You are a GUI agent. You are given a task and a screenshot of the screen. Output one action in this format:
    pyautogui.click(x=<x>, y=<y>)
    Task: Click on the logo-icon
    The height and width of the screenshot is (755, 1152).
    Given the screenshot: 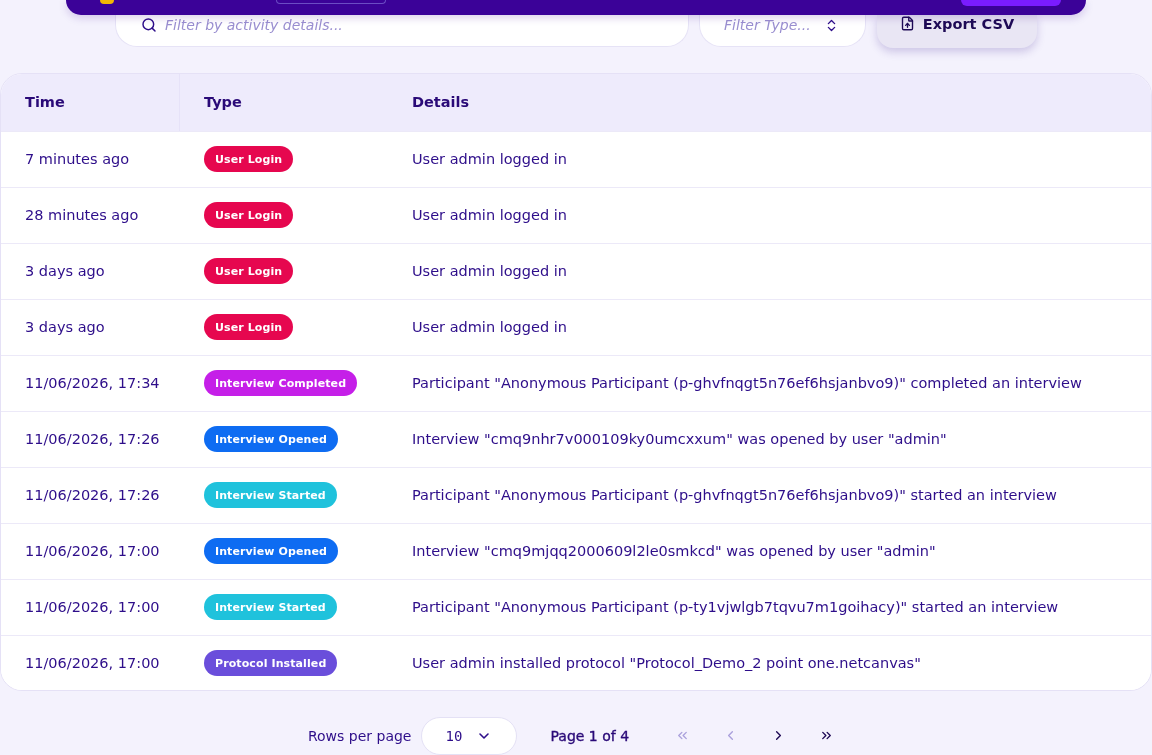 What is the action you would take?
    pyautogui.click(x=107, y=2)
    